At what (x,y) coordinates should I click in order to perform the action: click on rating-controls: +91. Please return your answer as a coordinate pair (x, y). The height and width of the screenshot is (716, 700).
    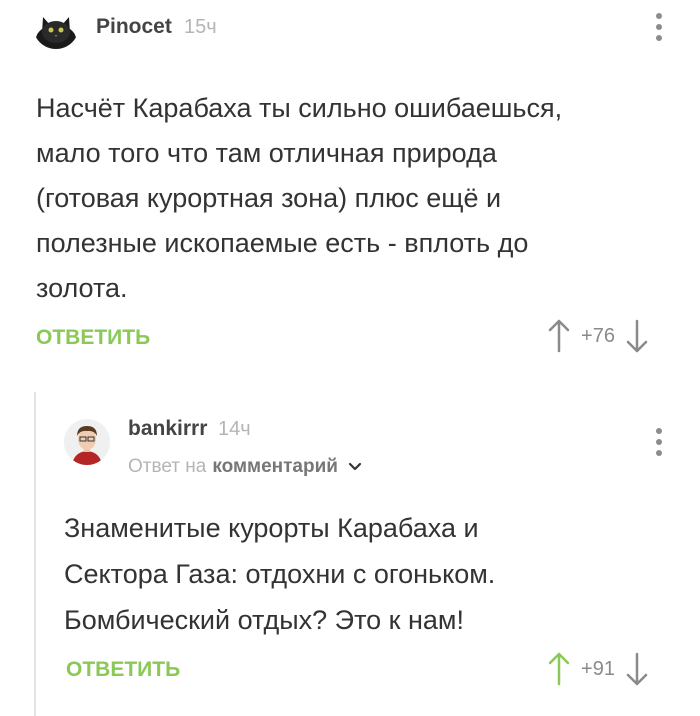
    Looking at the image, I should click on (598, 669).